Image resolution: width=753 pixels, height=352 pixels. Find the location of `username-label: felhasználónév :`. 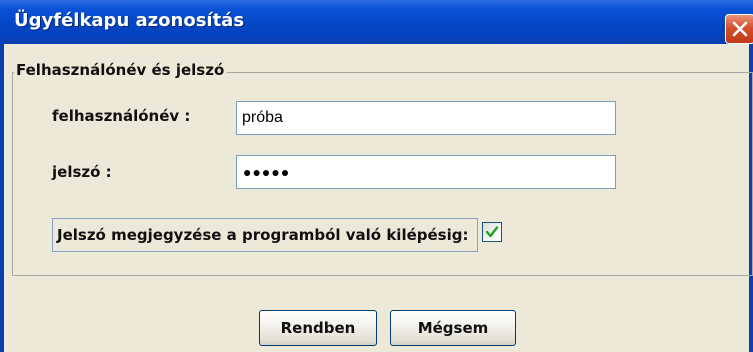

username-label: felhasználónév : is located at coordinates (121, 116).